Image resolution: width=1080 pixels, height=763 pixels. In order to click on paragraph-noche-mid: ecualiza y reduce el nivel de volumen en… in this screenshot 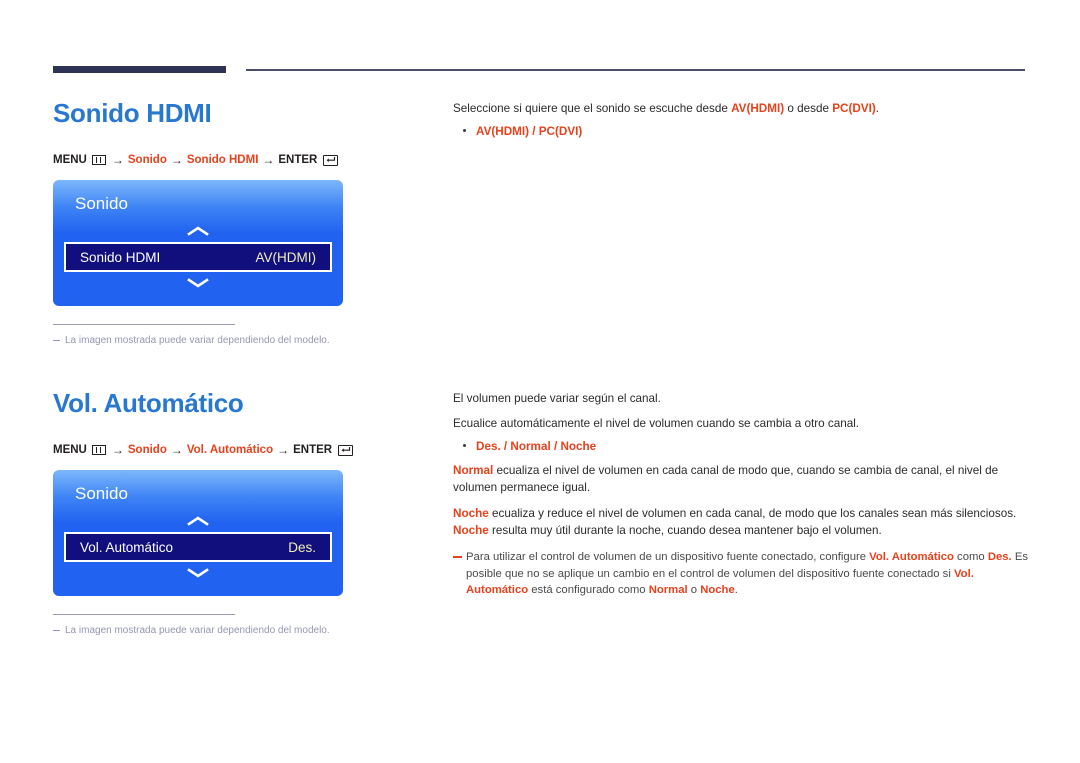, I will do `click(752, 514)`.